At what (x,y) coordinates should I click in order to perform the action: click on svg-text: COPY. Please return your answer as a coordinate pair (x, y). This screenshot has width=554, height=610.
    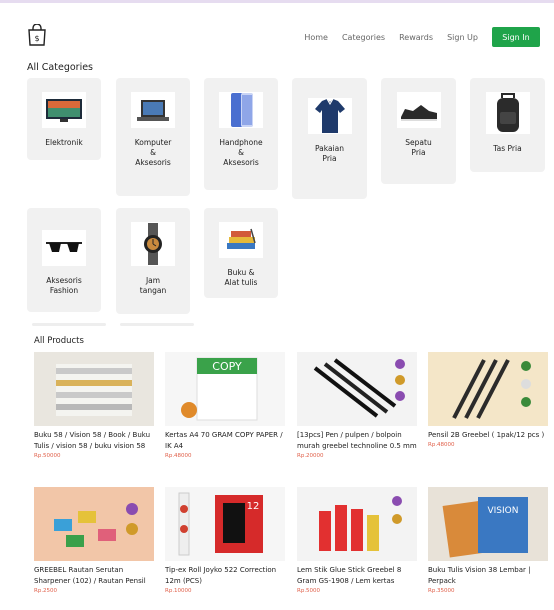
    Looking at the image, I should click on (227, 366).